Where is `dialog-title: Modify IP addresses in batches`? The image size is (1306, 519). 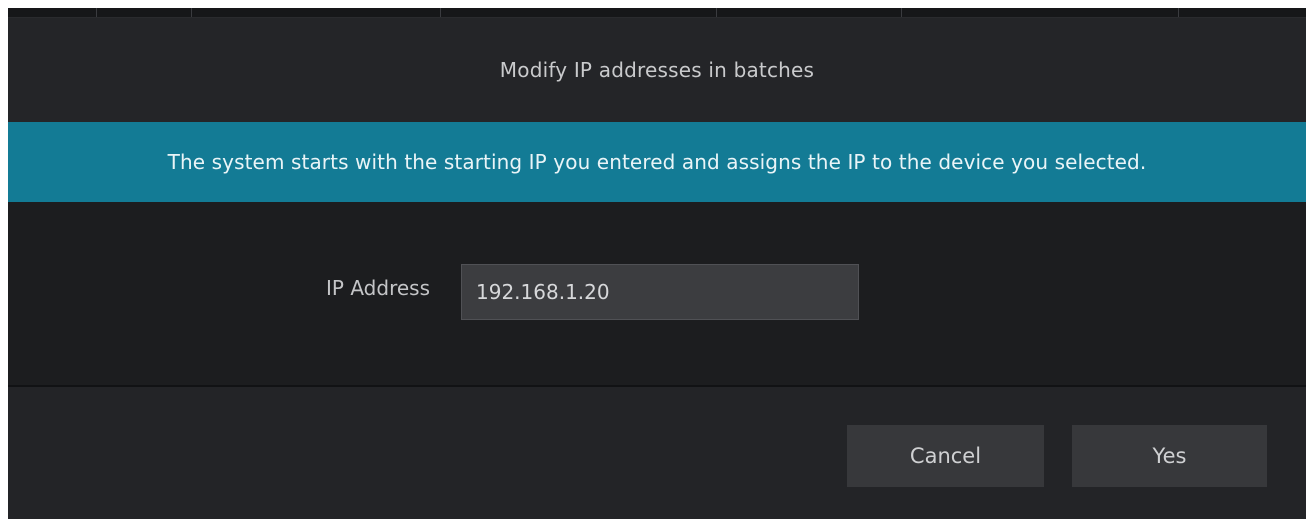 dialog-title: Modify IP addresses in batches is located at coordinates (657, 70).